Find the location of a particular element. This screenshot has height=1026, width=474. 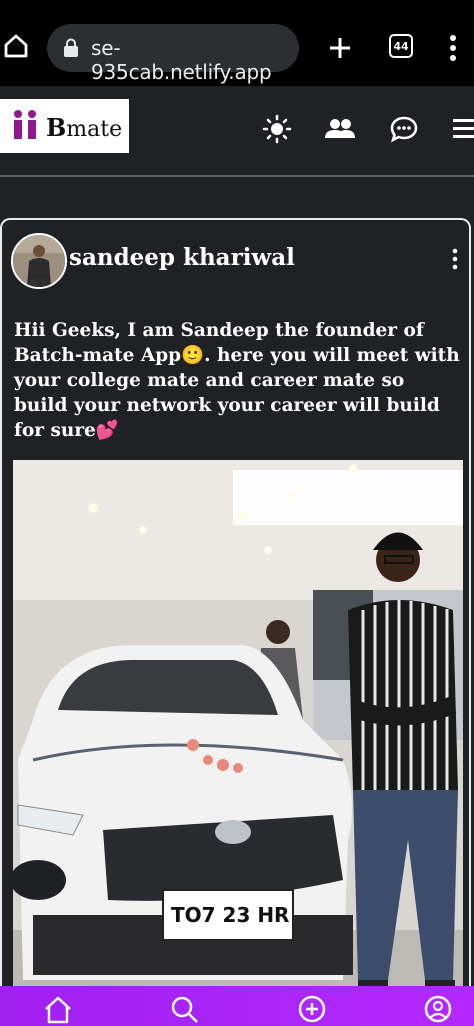

address-bar: se-935cab.netlify.app is located at coordinates (173, 54).